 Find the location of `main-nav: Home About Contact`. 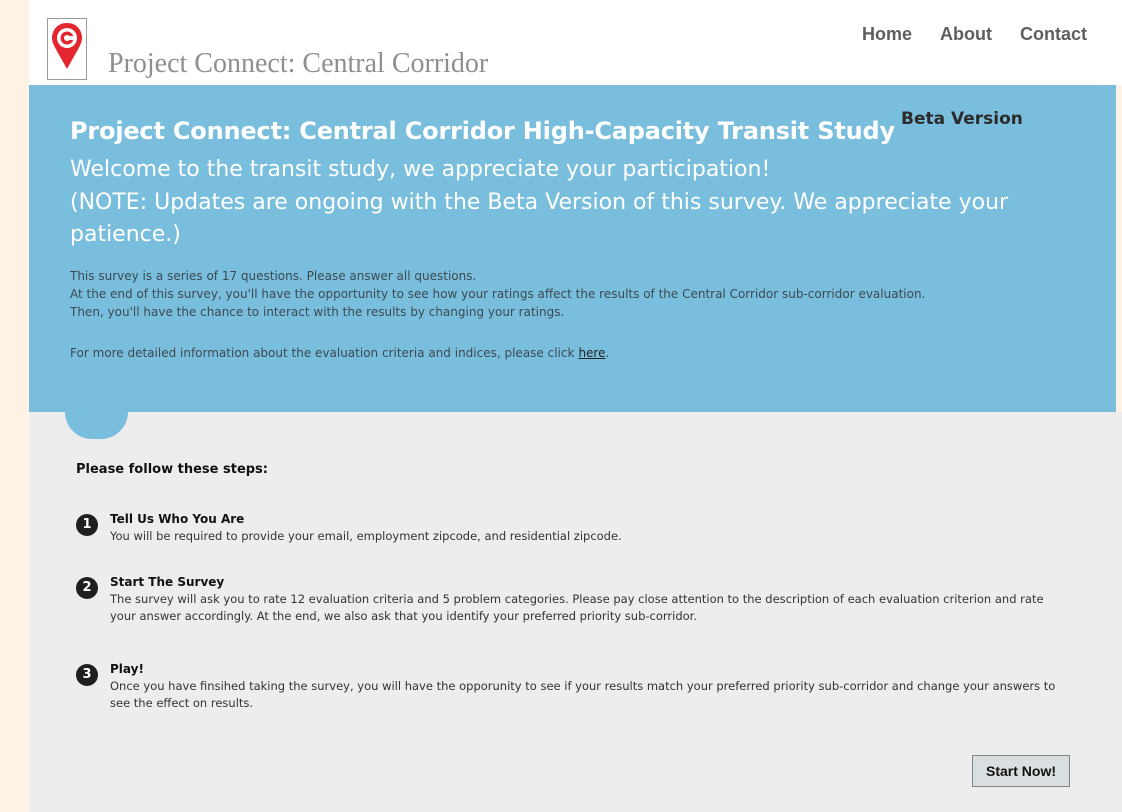

main-nav: Home About Contact is located at coordinates (974, 34).